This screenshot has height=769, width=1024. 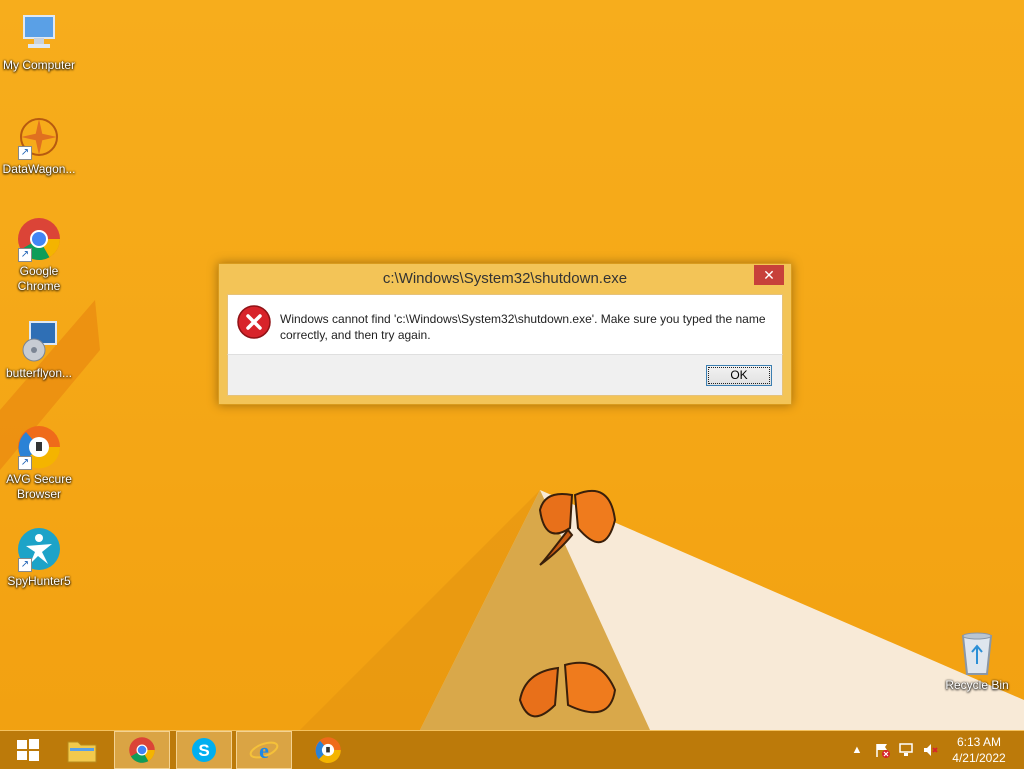 What do you see at coordinates (739, 375) in the screenshot?
I see `ok-button: OK` at bounding box center [739, 375].